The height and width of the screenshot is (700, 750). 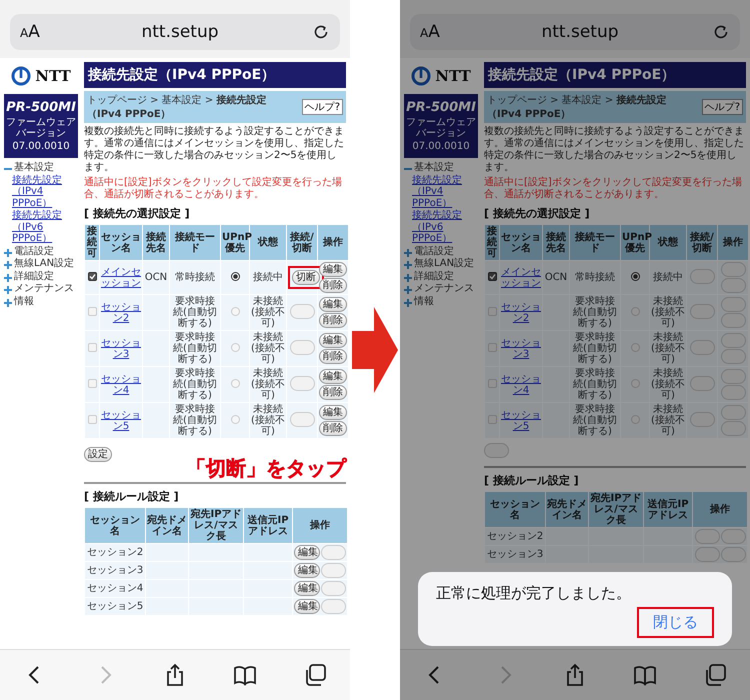 What do you see at coordinates (41, 128) in the screenshot?
I see `firmware-label: ファームウェアバージョン` at bounding box center [41, 128].